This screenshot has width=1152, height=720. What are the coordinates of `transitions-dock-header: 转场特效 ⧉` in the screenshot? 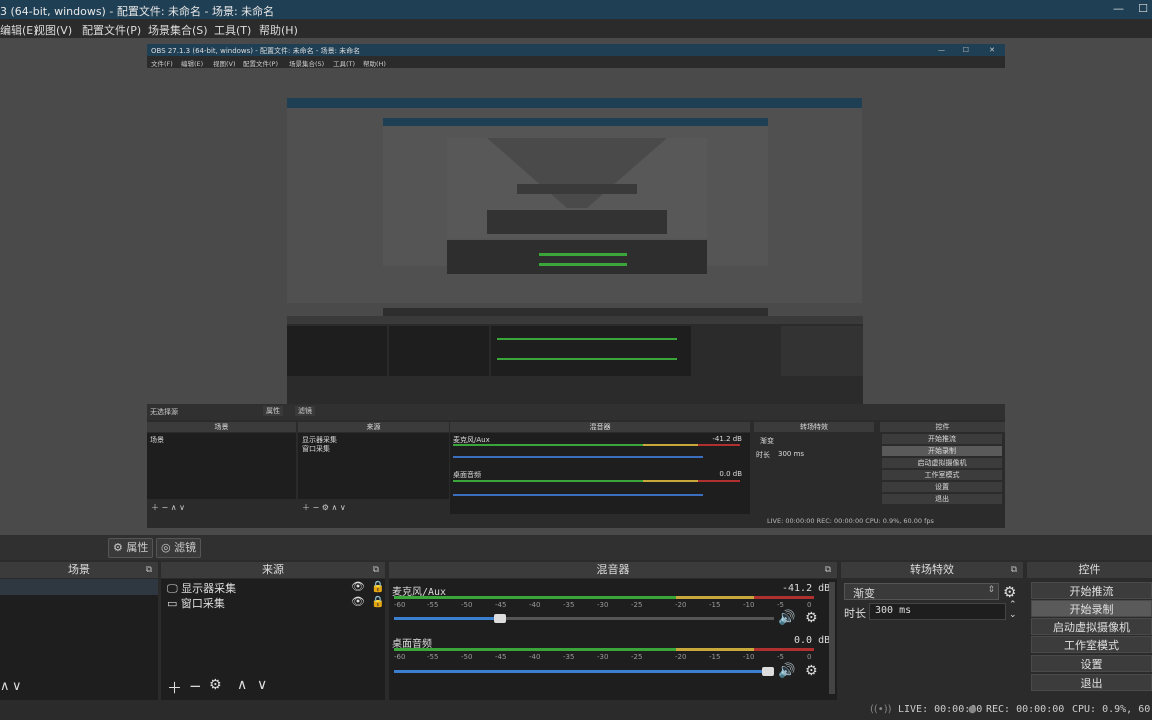 It's located at (932, 570).